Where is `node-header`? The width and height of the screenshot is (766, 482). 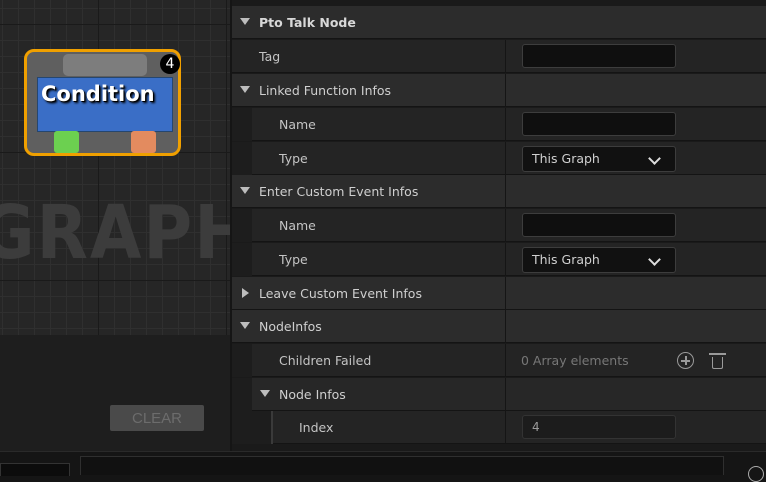 node-header is located at coordinates (105, 65).